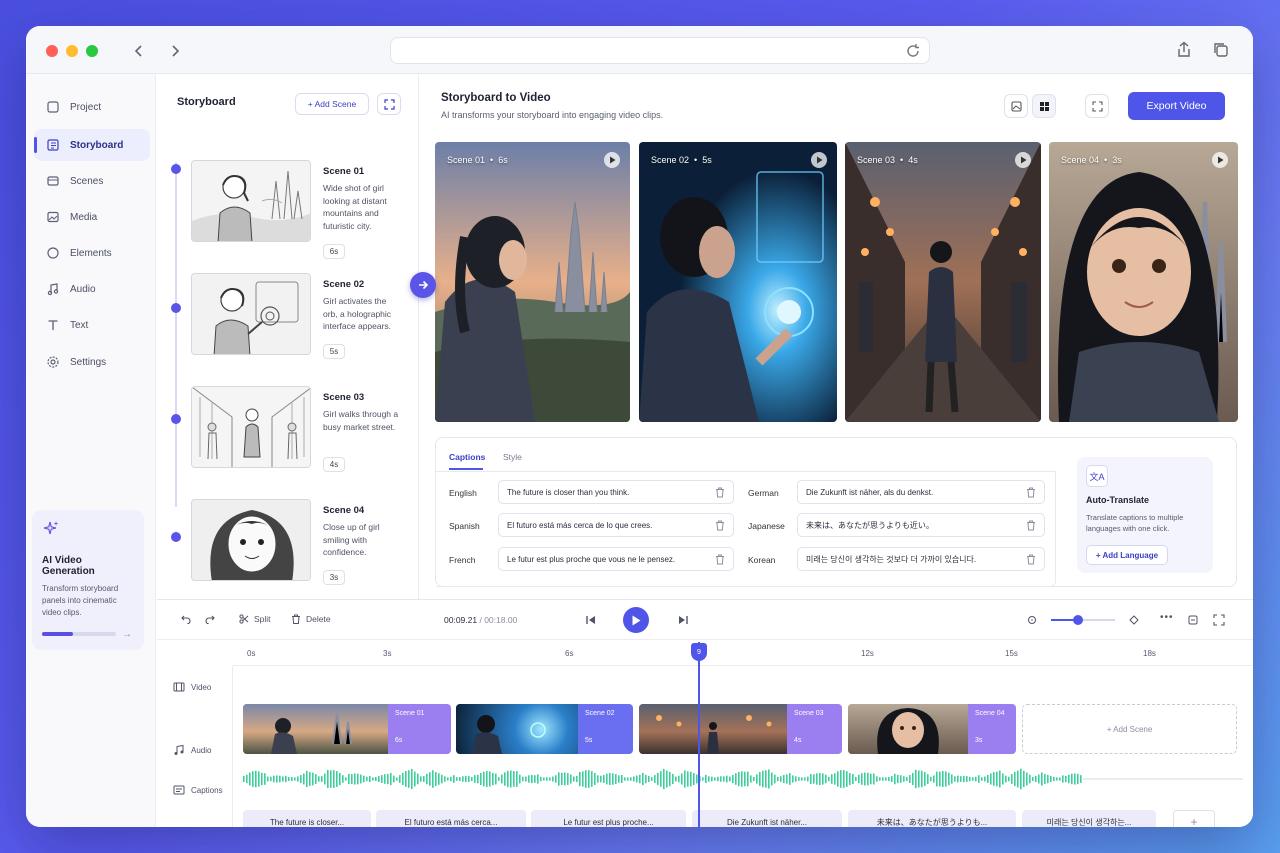  Describe the element at coordinates (139, 51) in the screenshot. I see `back-button` at that location.